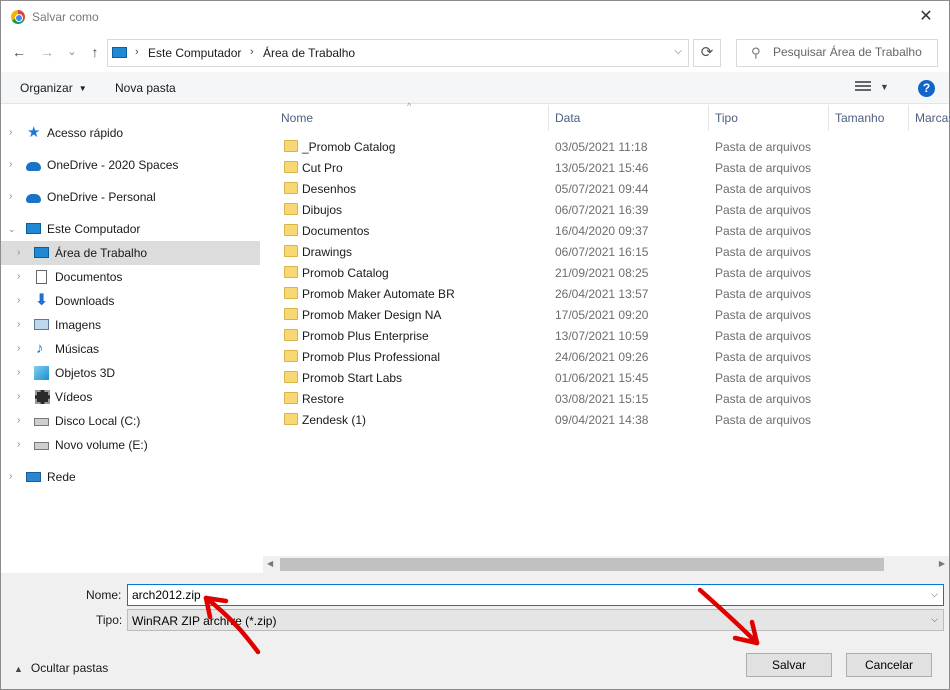  I want to click on sidebar-item-objetos-3d: › Objetos 3D, so click(130, 373).